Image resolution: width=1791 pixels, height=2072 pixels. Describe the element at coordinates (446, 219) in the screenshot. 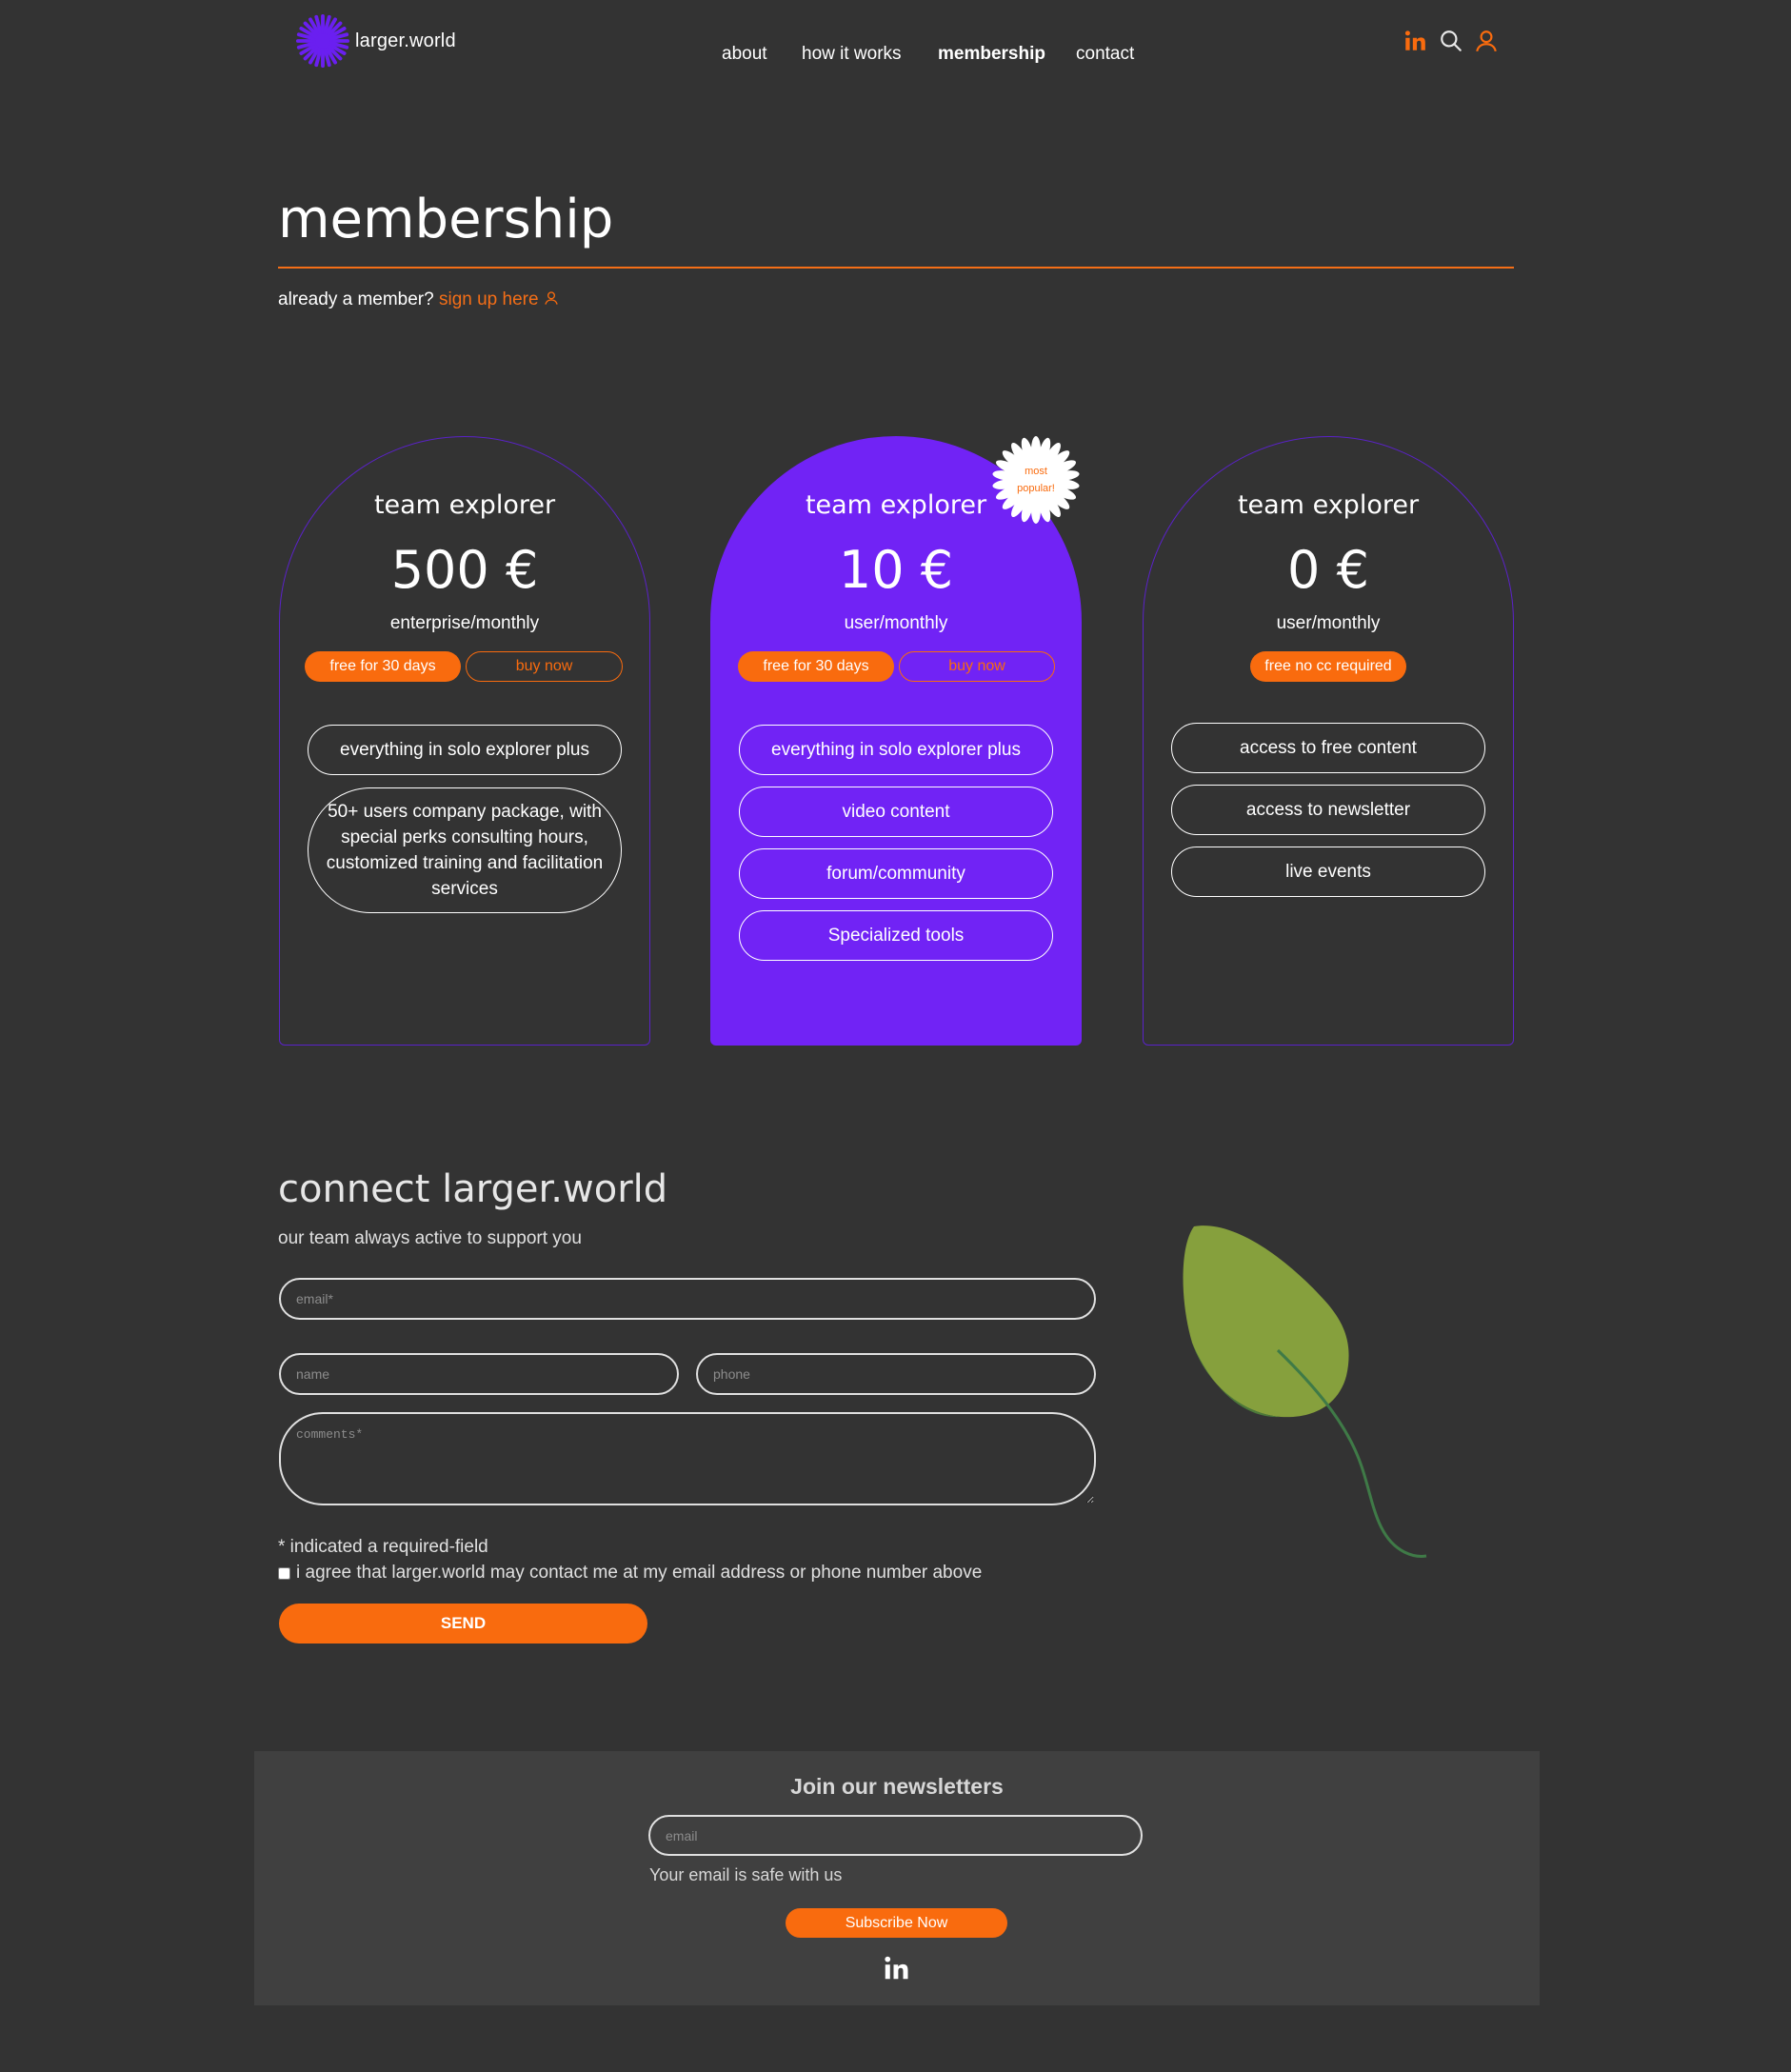

I see `page-title: membership` at that location.